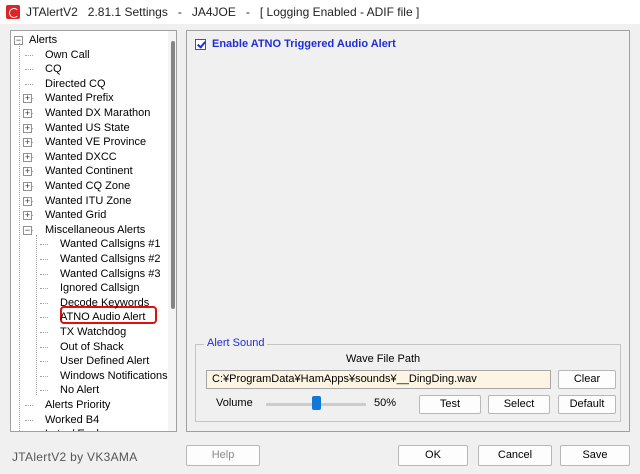  I want to click on tree-item: Wanted Prefix, so click(79, 98).